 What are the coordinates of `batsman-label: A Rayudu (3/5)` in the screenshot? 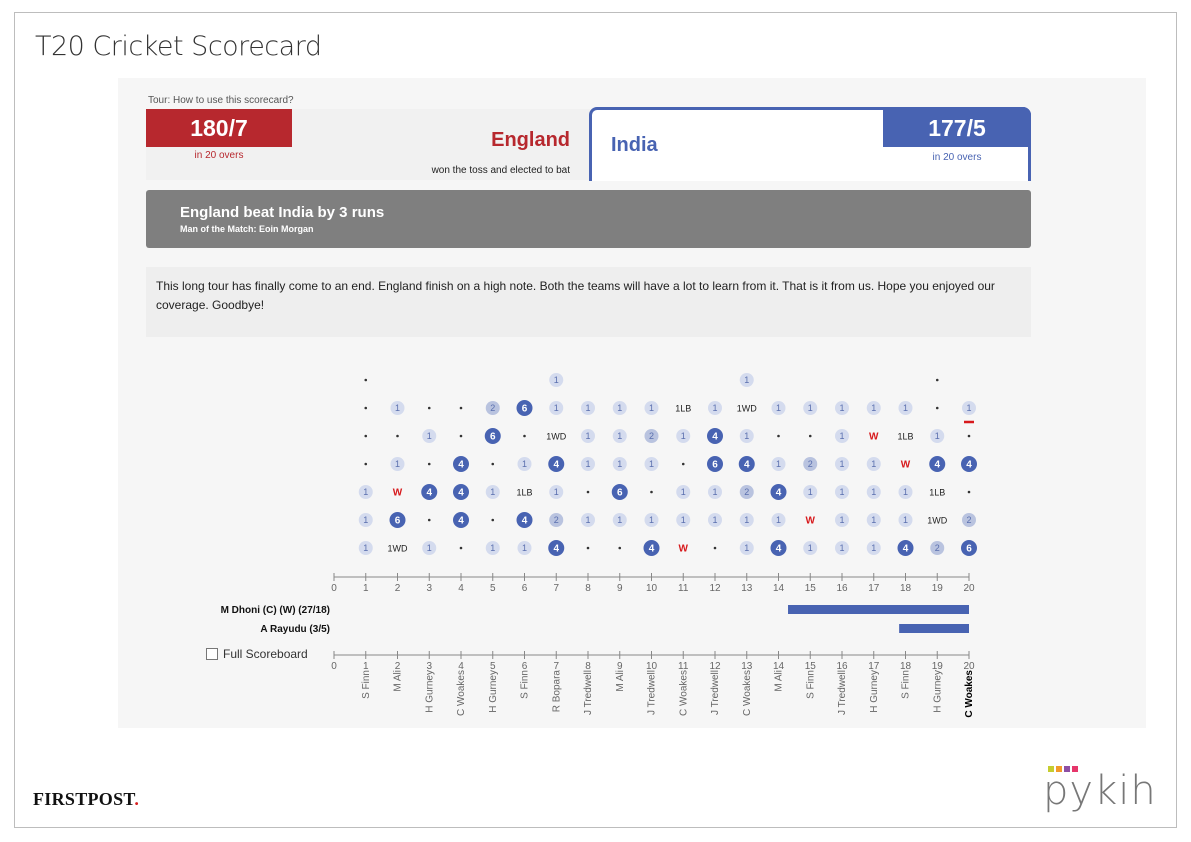 It's located at (295, 629).